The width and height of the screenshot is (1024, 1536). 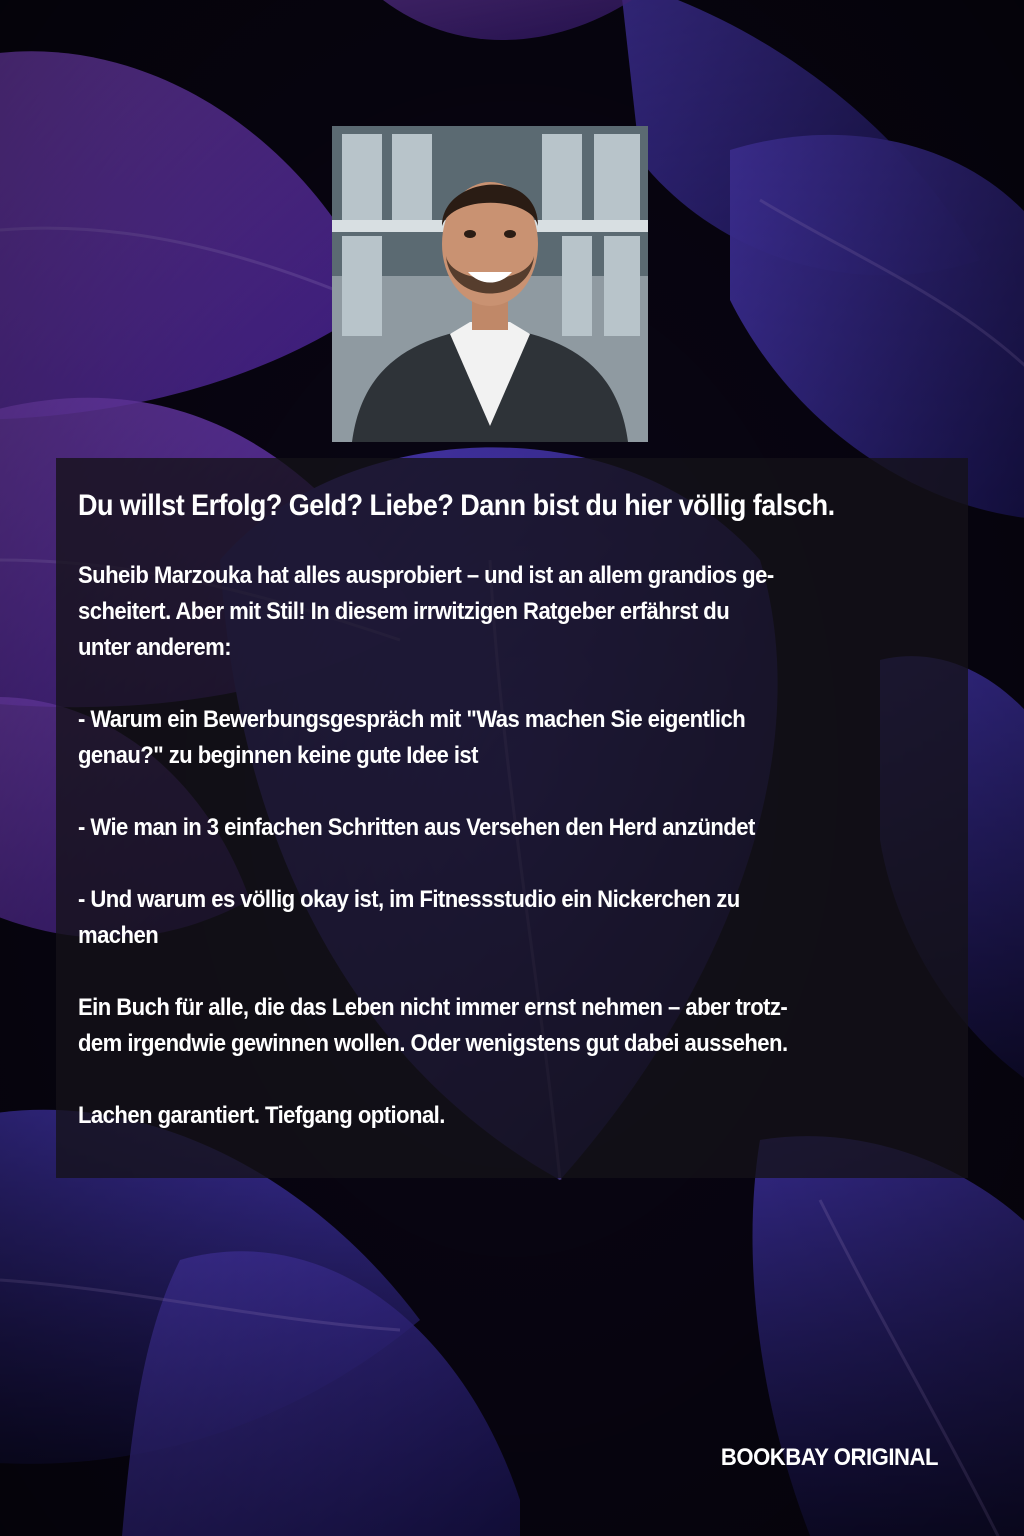 I want to click on brand-label: BOOKBAY ORIGINAL, so click(x=829, y=1457).